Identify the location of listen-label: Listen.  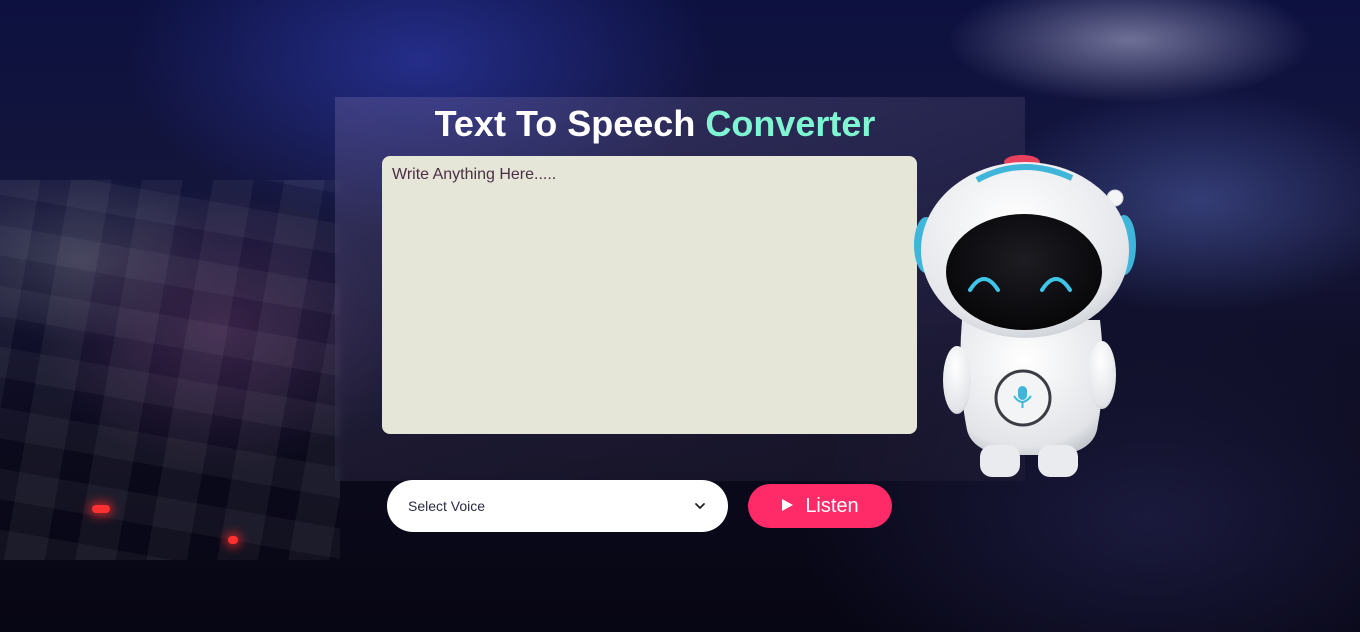
(832, 505).